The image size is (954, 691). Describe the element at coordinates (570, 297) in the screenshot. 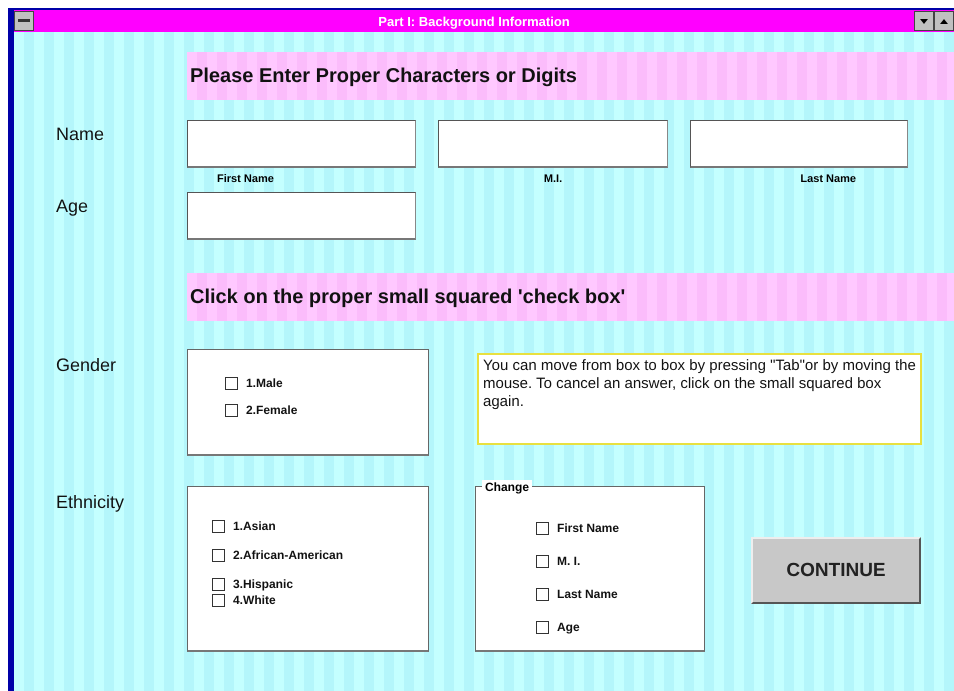

I see `section-heading: Click on the proper small squared 'check box'` at that location.